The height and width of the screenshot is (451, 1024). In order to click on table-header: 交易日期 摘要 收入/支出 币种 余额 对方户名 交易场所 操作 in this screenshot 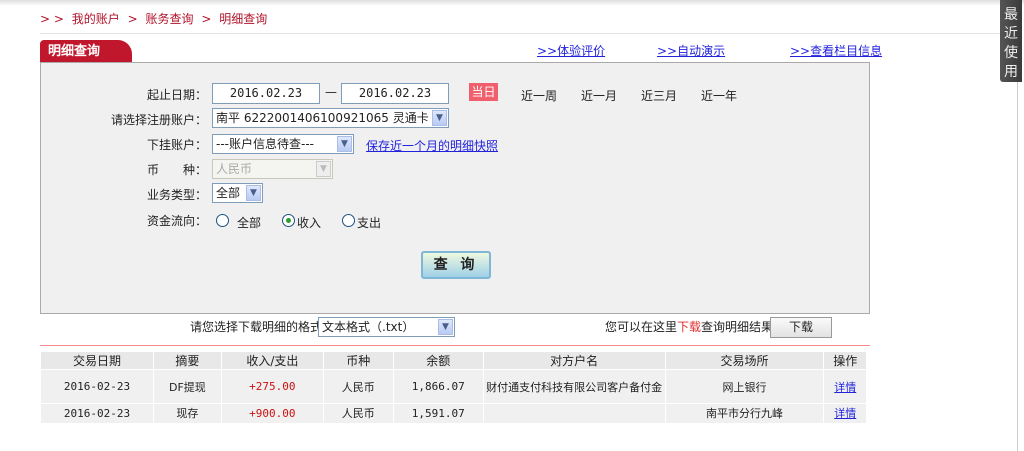, I will do `click(453, 361)`.